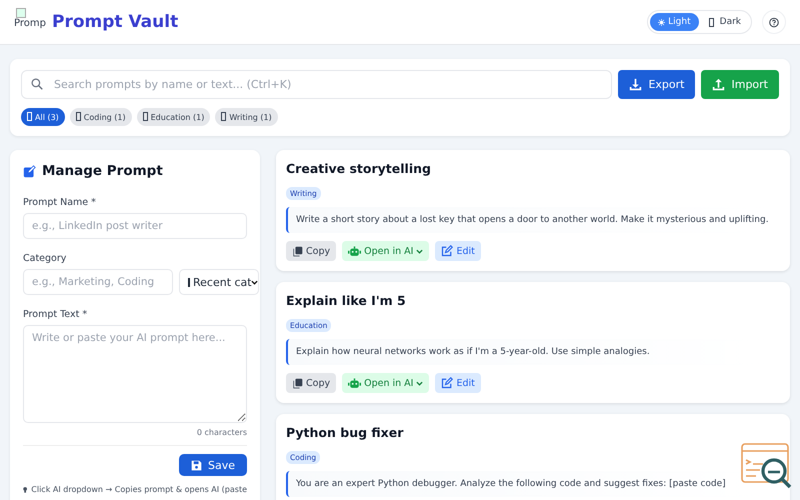  I want to click on help-icon, so click(774, 22).